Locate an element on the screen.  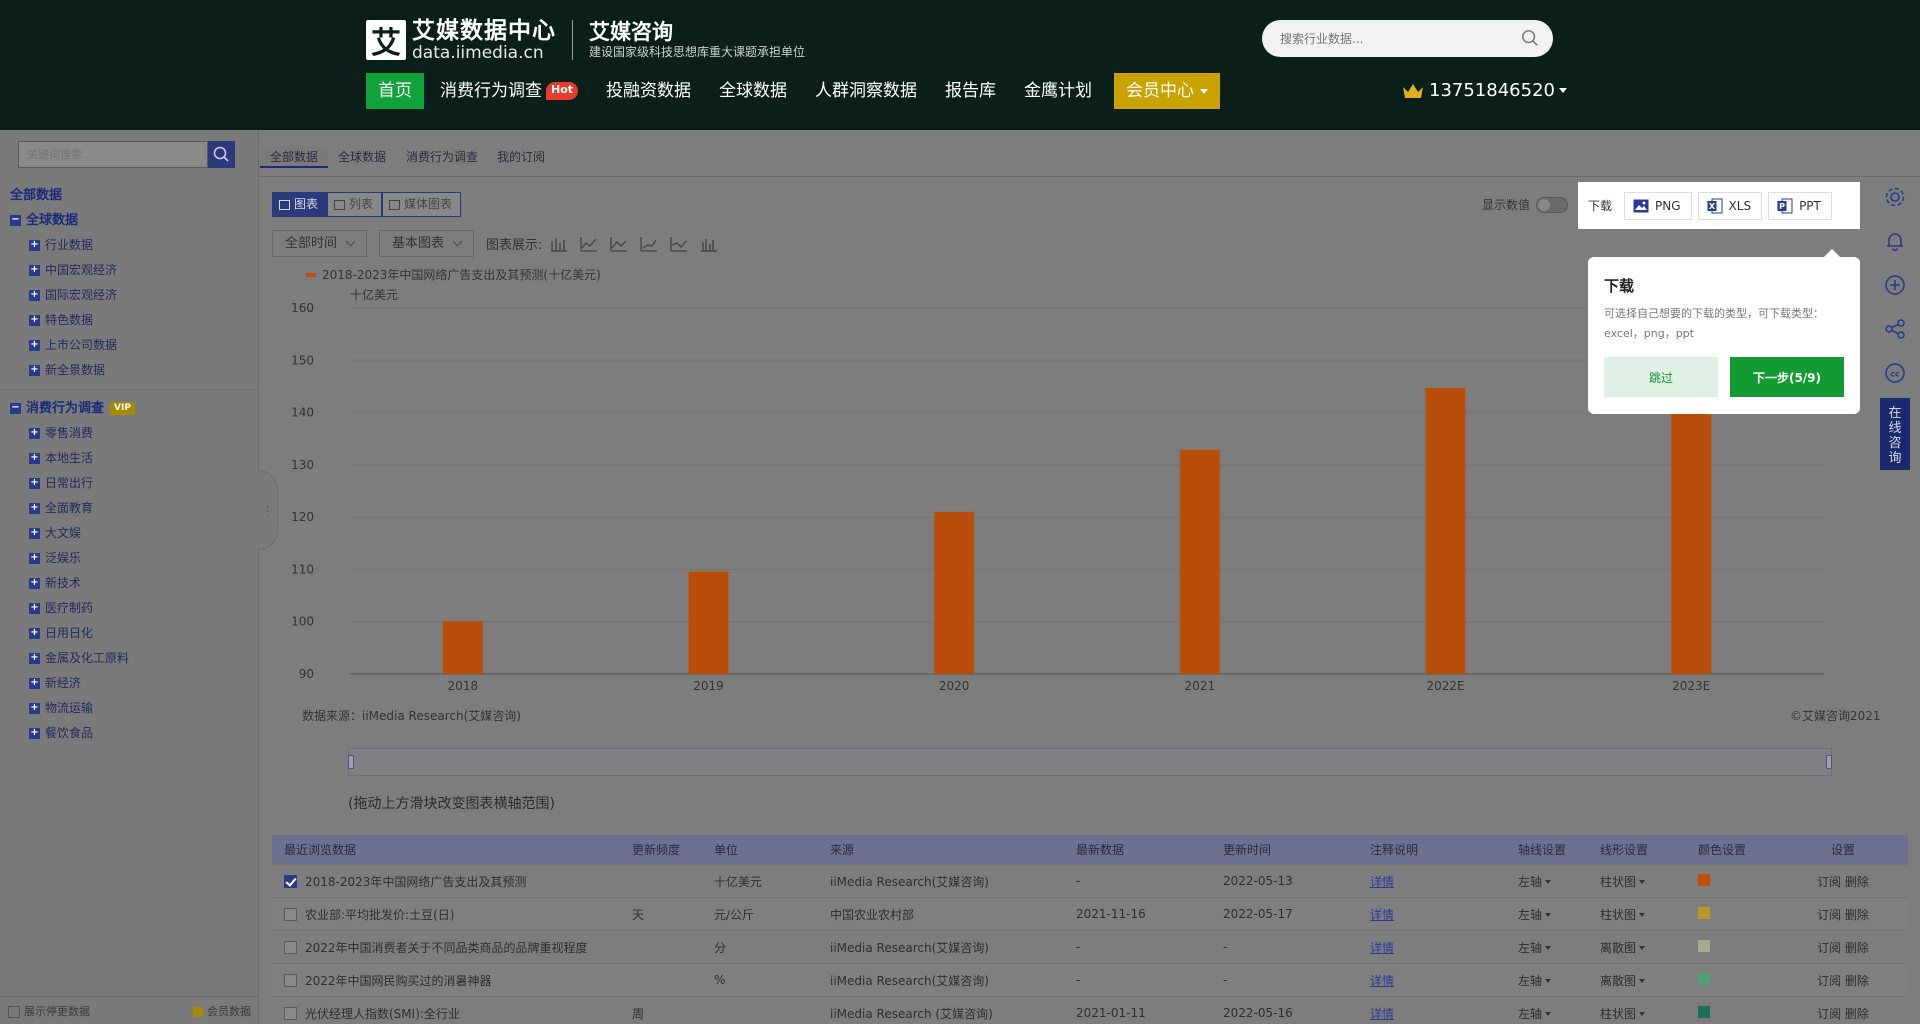
nav-member-center: 会员中心 is located at coordinates (1167, 91).